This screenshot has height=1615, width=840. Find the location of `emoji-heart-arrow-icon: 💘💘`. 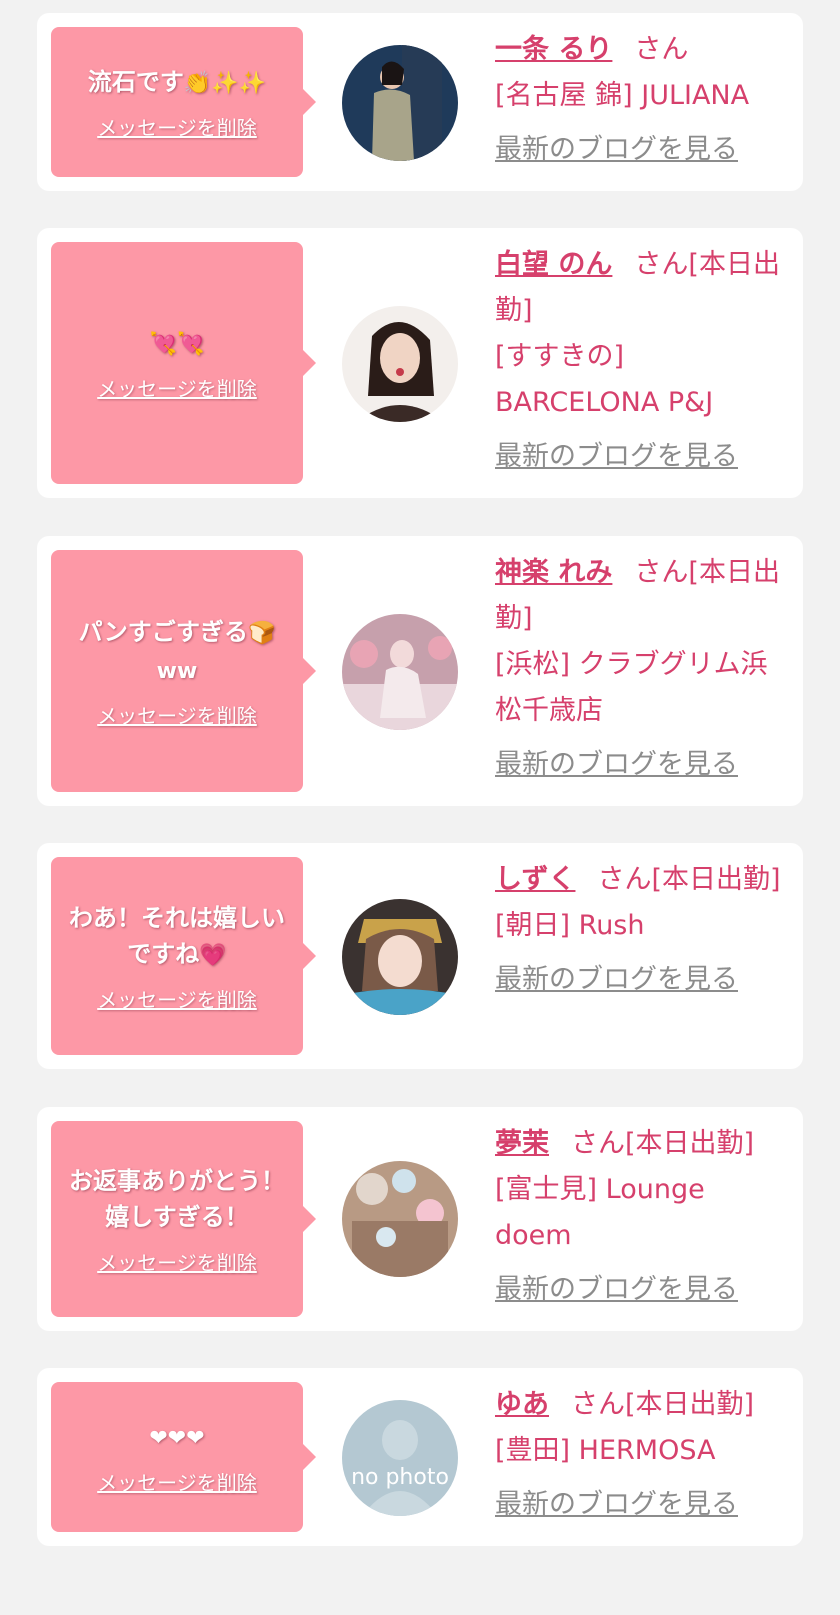

emoji-heart-arrow-icon: 💘💘 is located at coordinates (177, 344).